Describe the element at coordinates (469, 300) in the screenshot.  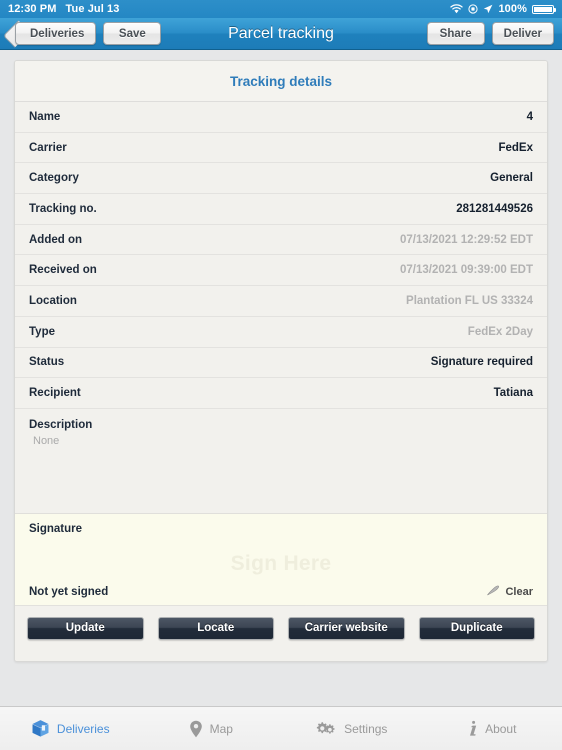
I see `detail-row-value: Plantation FL US 33324` at that location.